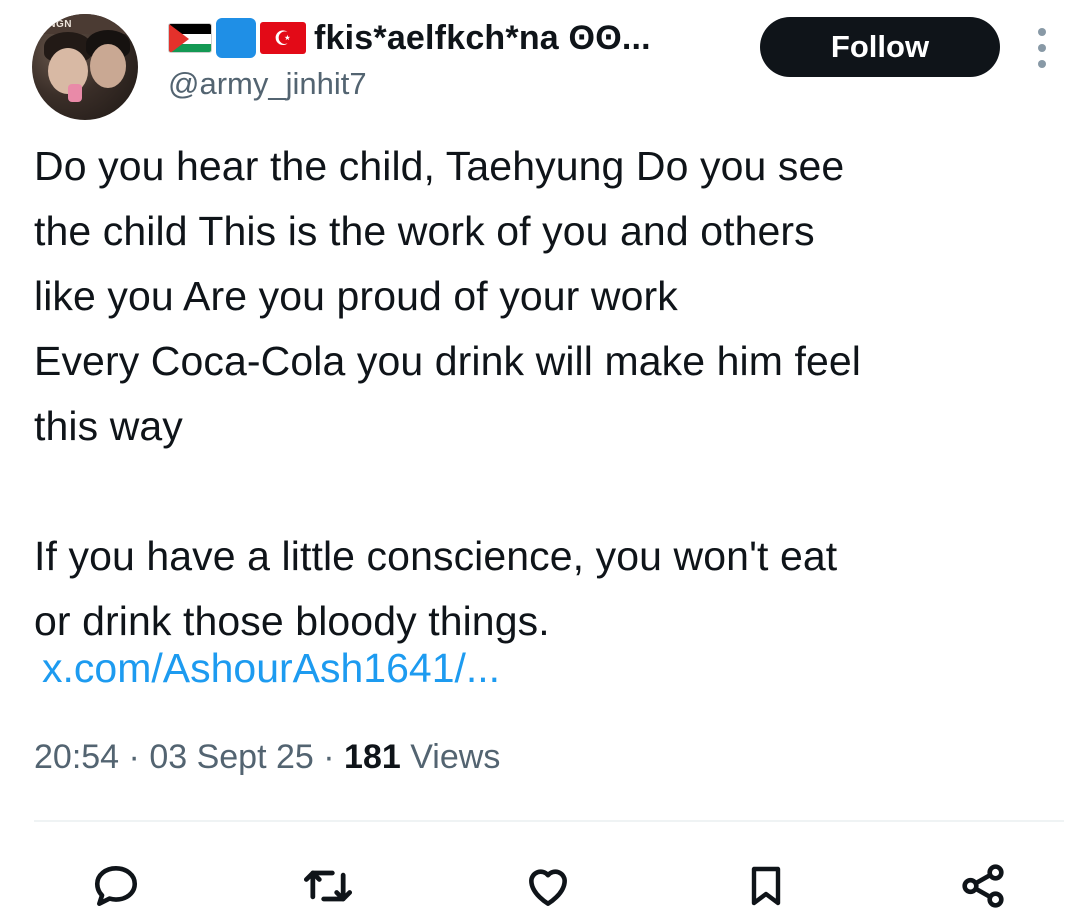 The height and width of the screenshot is (921, 1080). What do you see at coordinates (190, 38) in the screenshot?
I see `palestine-flag-icon` at bounding box center [190, 38].